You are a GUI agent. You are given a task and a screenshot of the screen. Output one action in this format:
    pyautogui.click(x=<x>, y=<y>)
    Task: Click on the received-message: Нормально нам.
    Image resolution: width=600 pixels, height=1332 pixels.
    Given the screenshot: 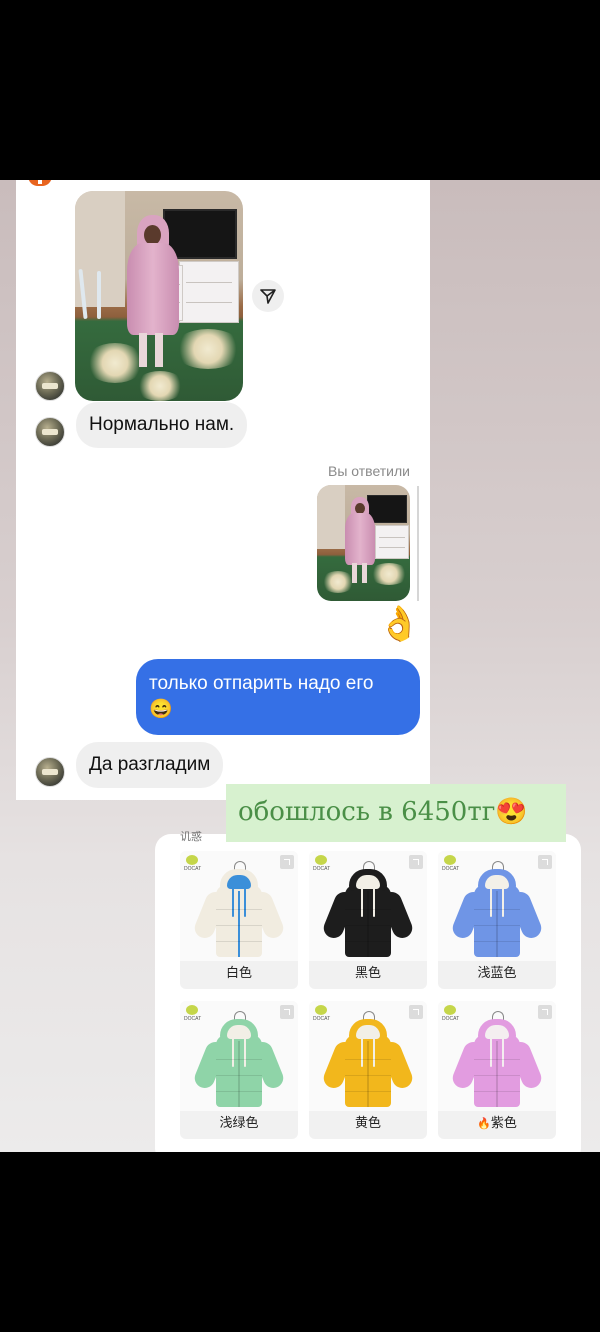 What is the action you would take?
    pyautogui.click(x=162, y=425)
    